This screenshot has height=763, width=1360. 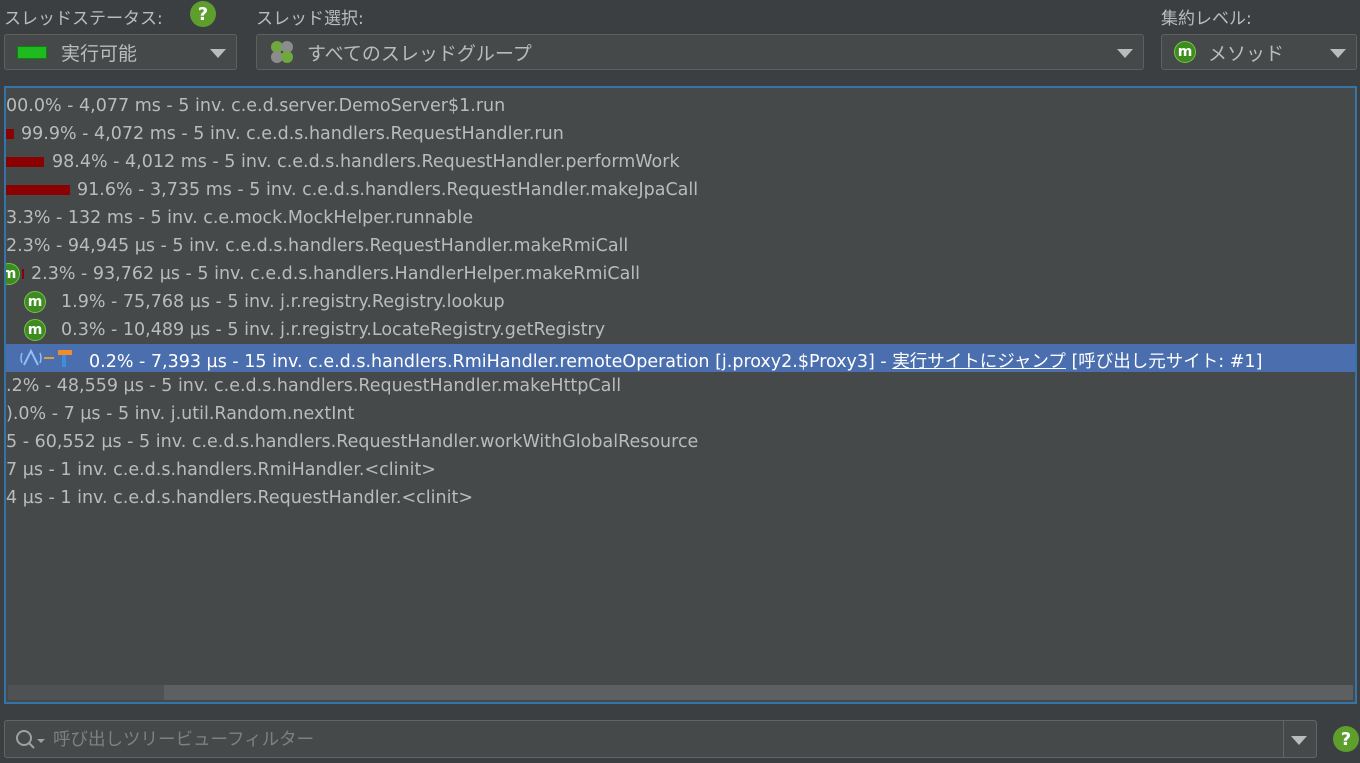 I want to click on thread-status-value: 実行可能, so click(x=99, y=53).